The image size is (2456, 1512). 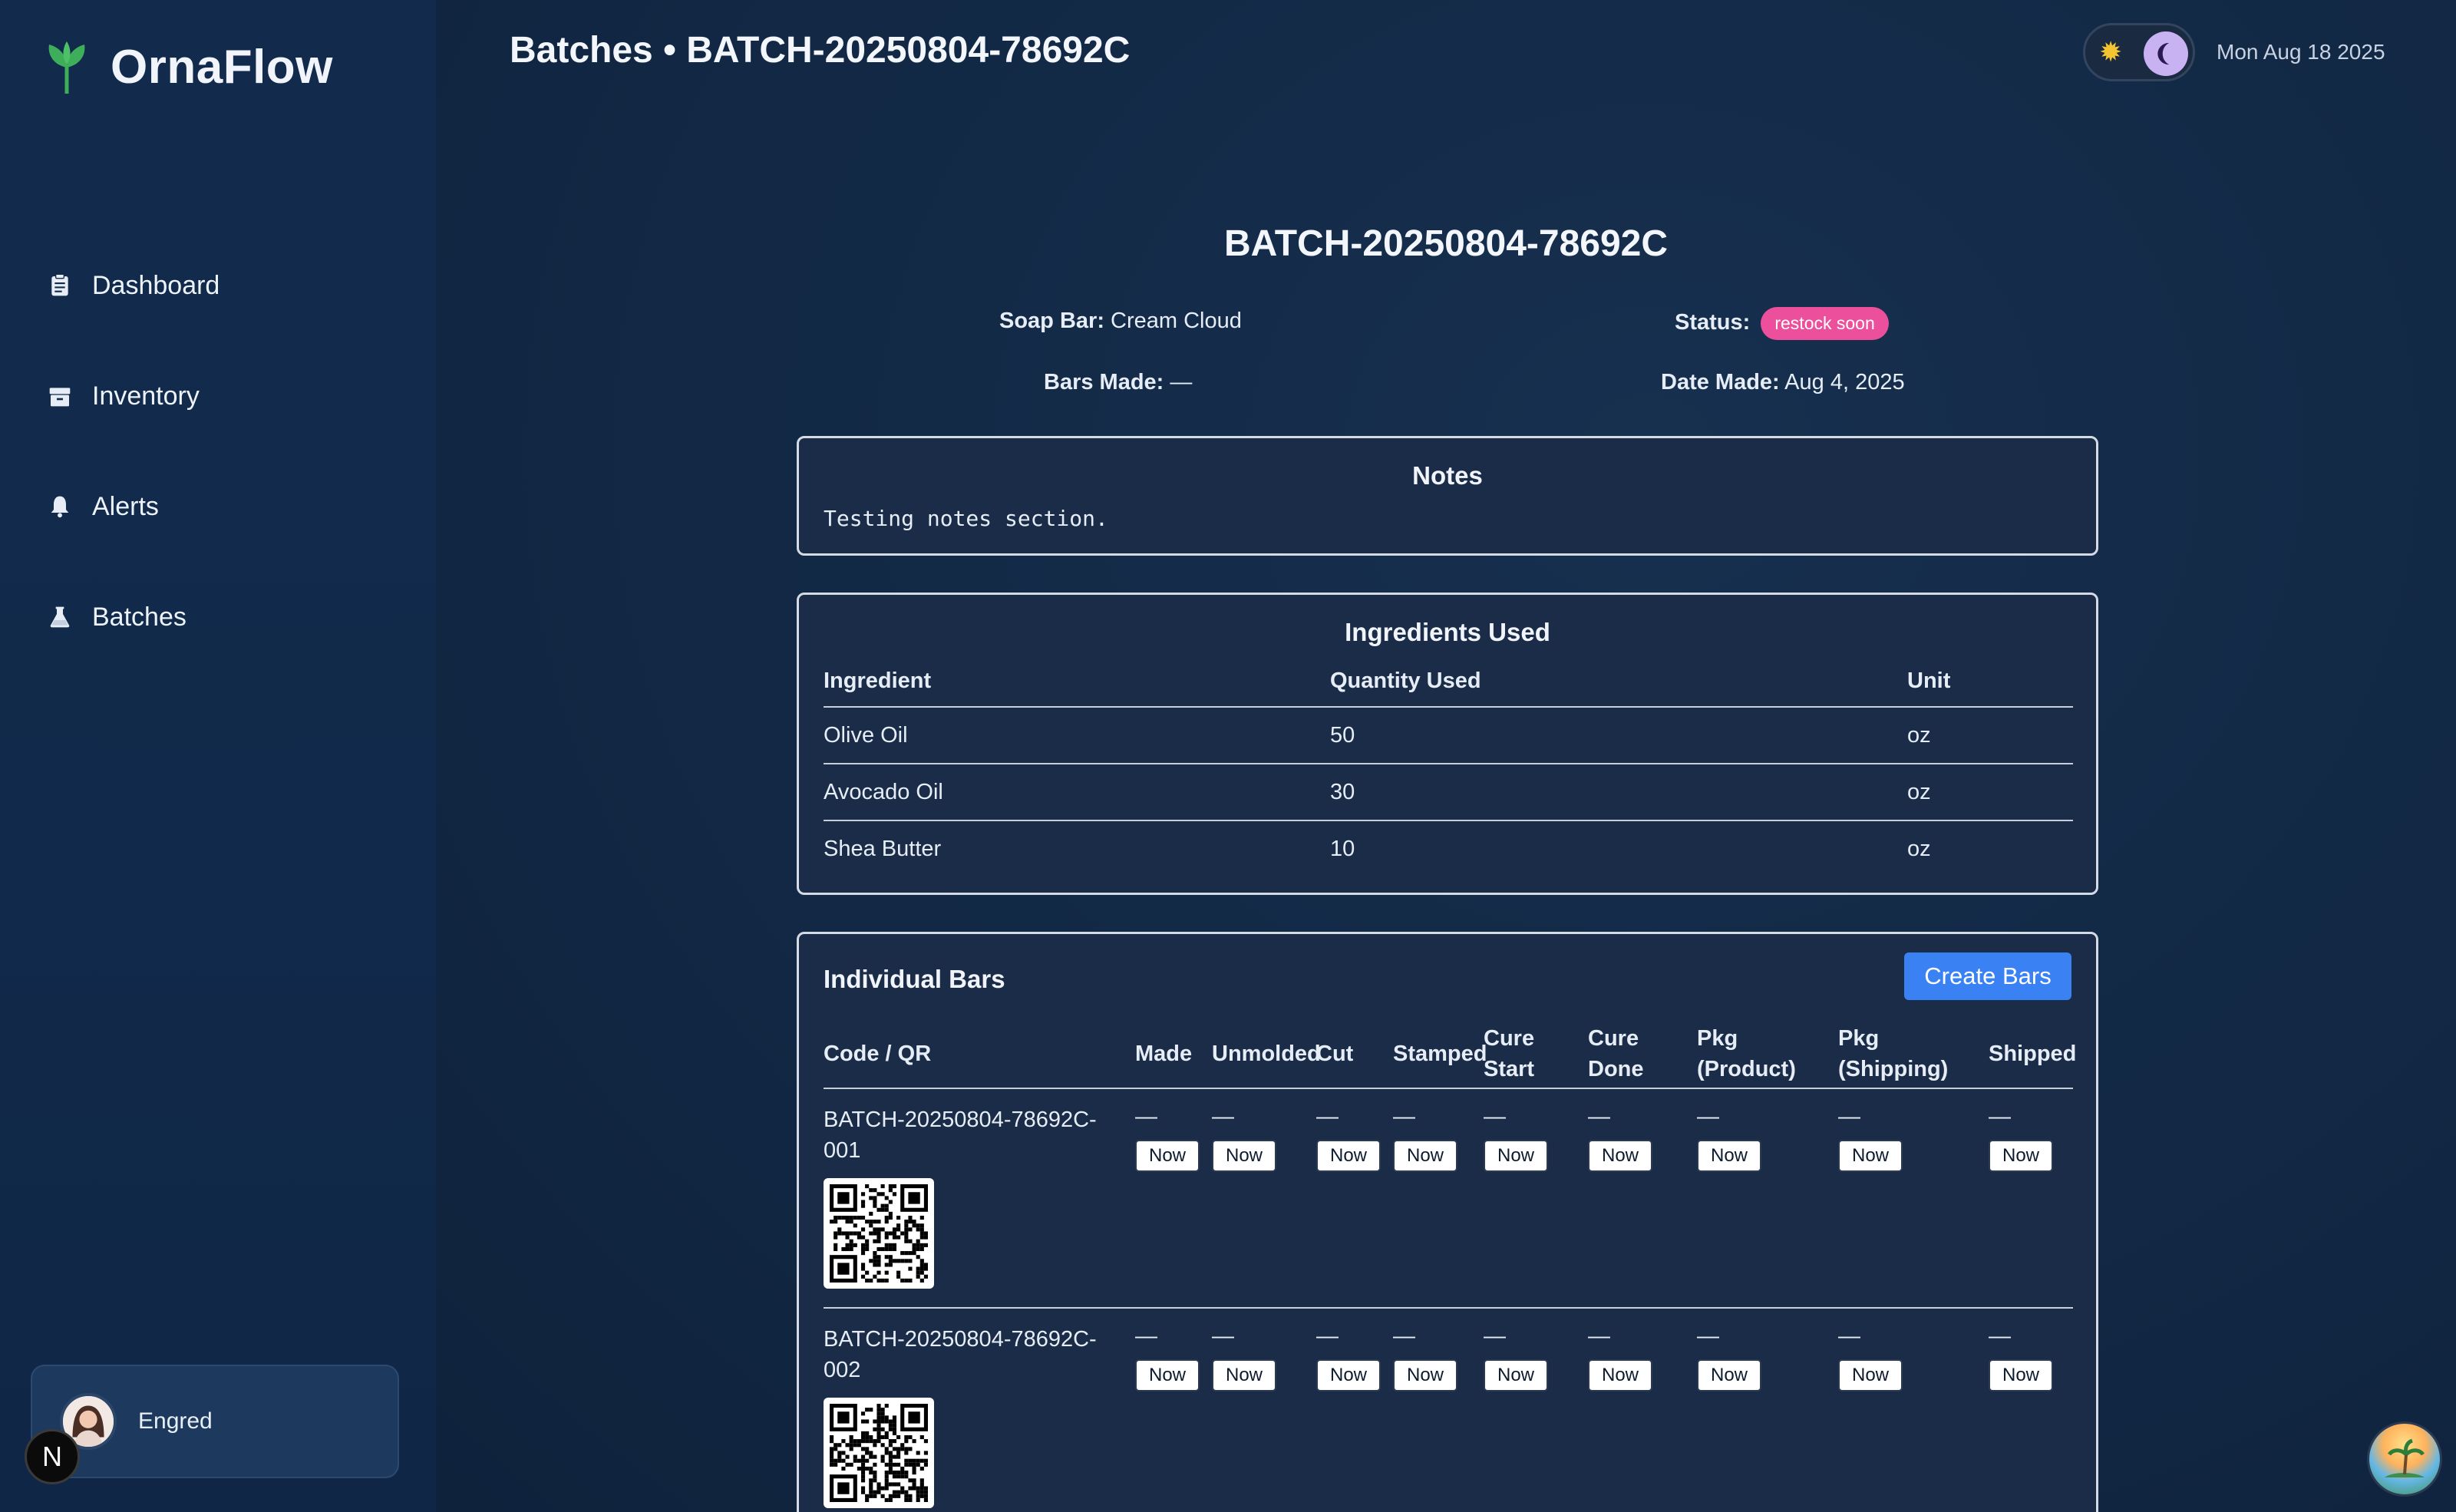 What do you see at coordinates (2021, 1138) in the screenshot?
I see `shipped-cell: — Now` at bounding box center [2021, 1138].